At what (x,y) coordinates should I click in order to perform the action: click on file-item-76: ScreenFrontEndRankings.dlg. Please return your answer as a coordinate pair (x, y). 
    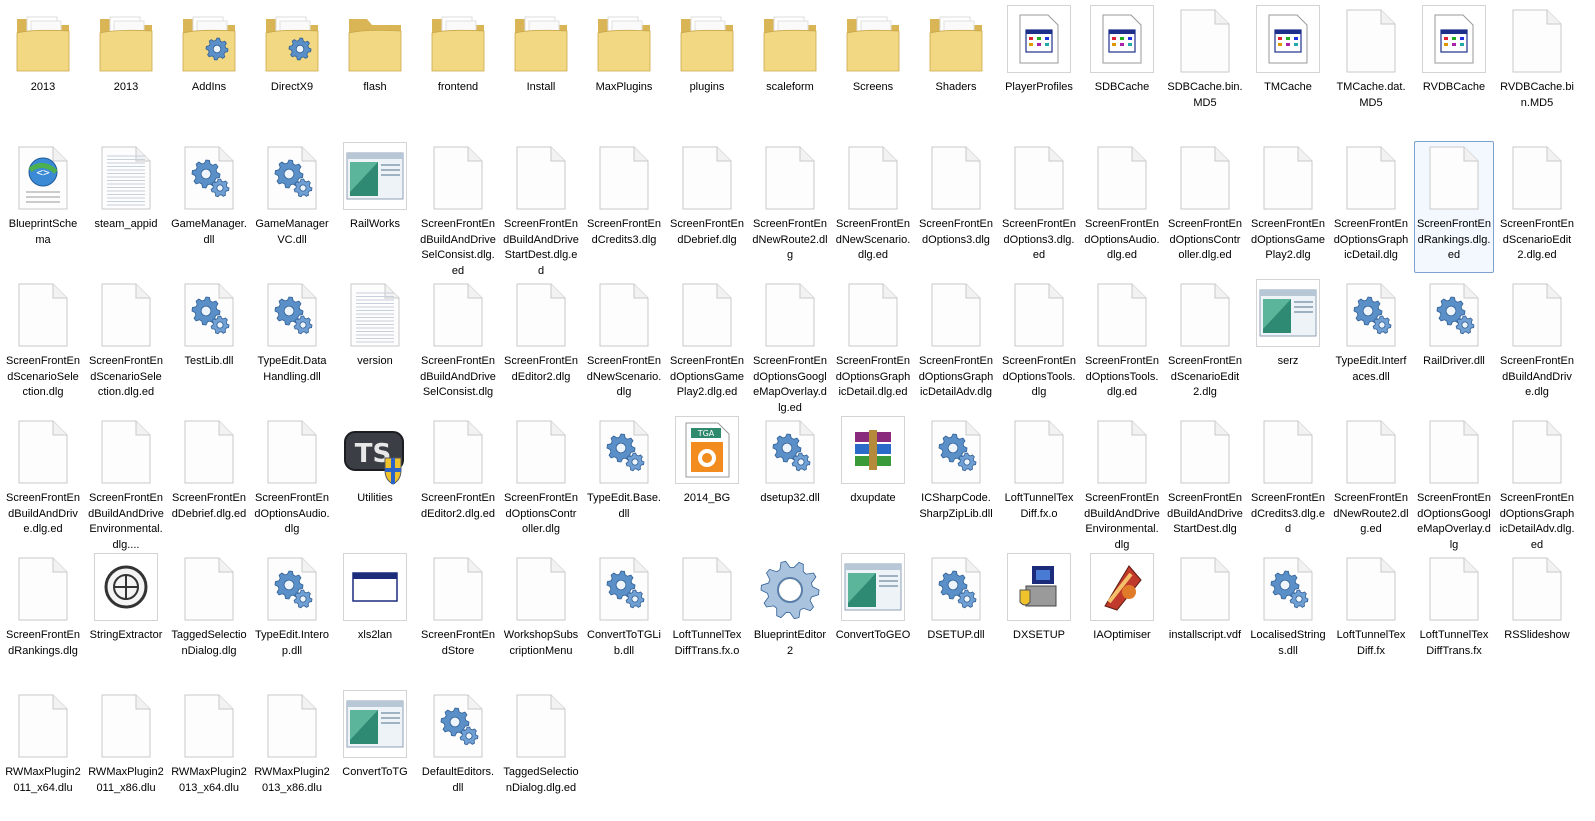
    Looking at the image, I should click on (43, 618).